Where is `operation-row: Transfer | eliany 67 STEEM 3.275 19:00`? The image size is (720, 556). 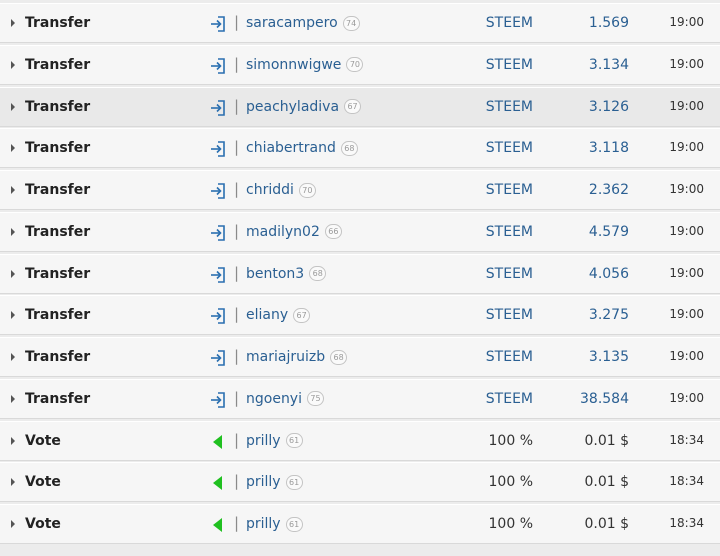
operation-row: Transfer | eliany 67 STEEM 3.275 19:00 is located at coordinates (360, 315).